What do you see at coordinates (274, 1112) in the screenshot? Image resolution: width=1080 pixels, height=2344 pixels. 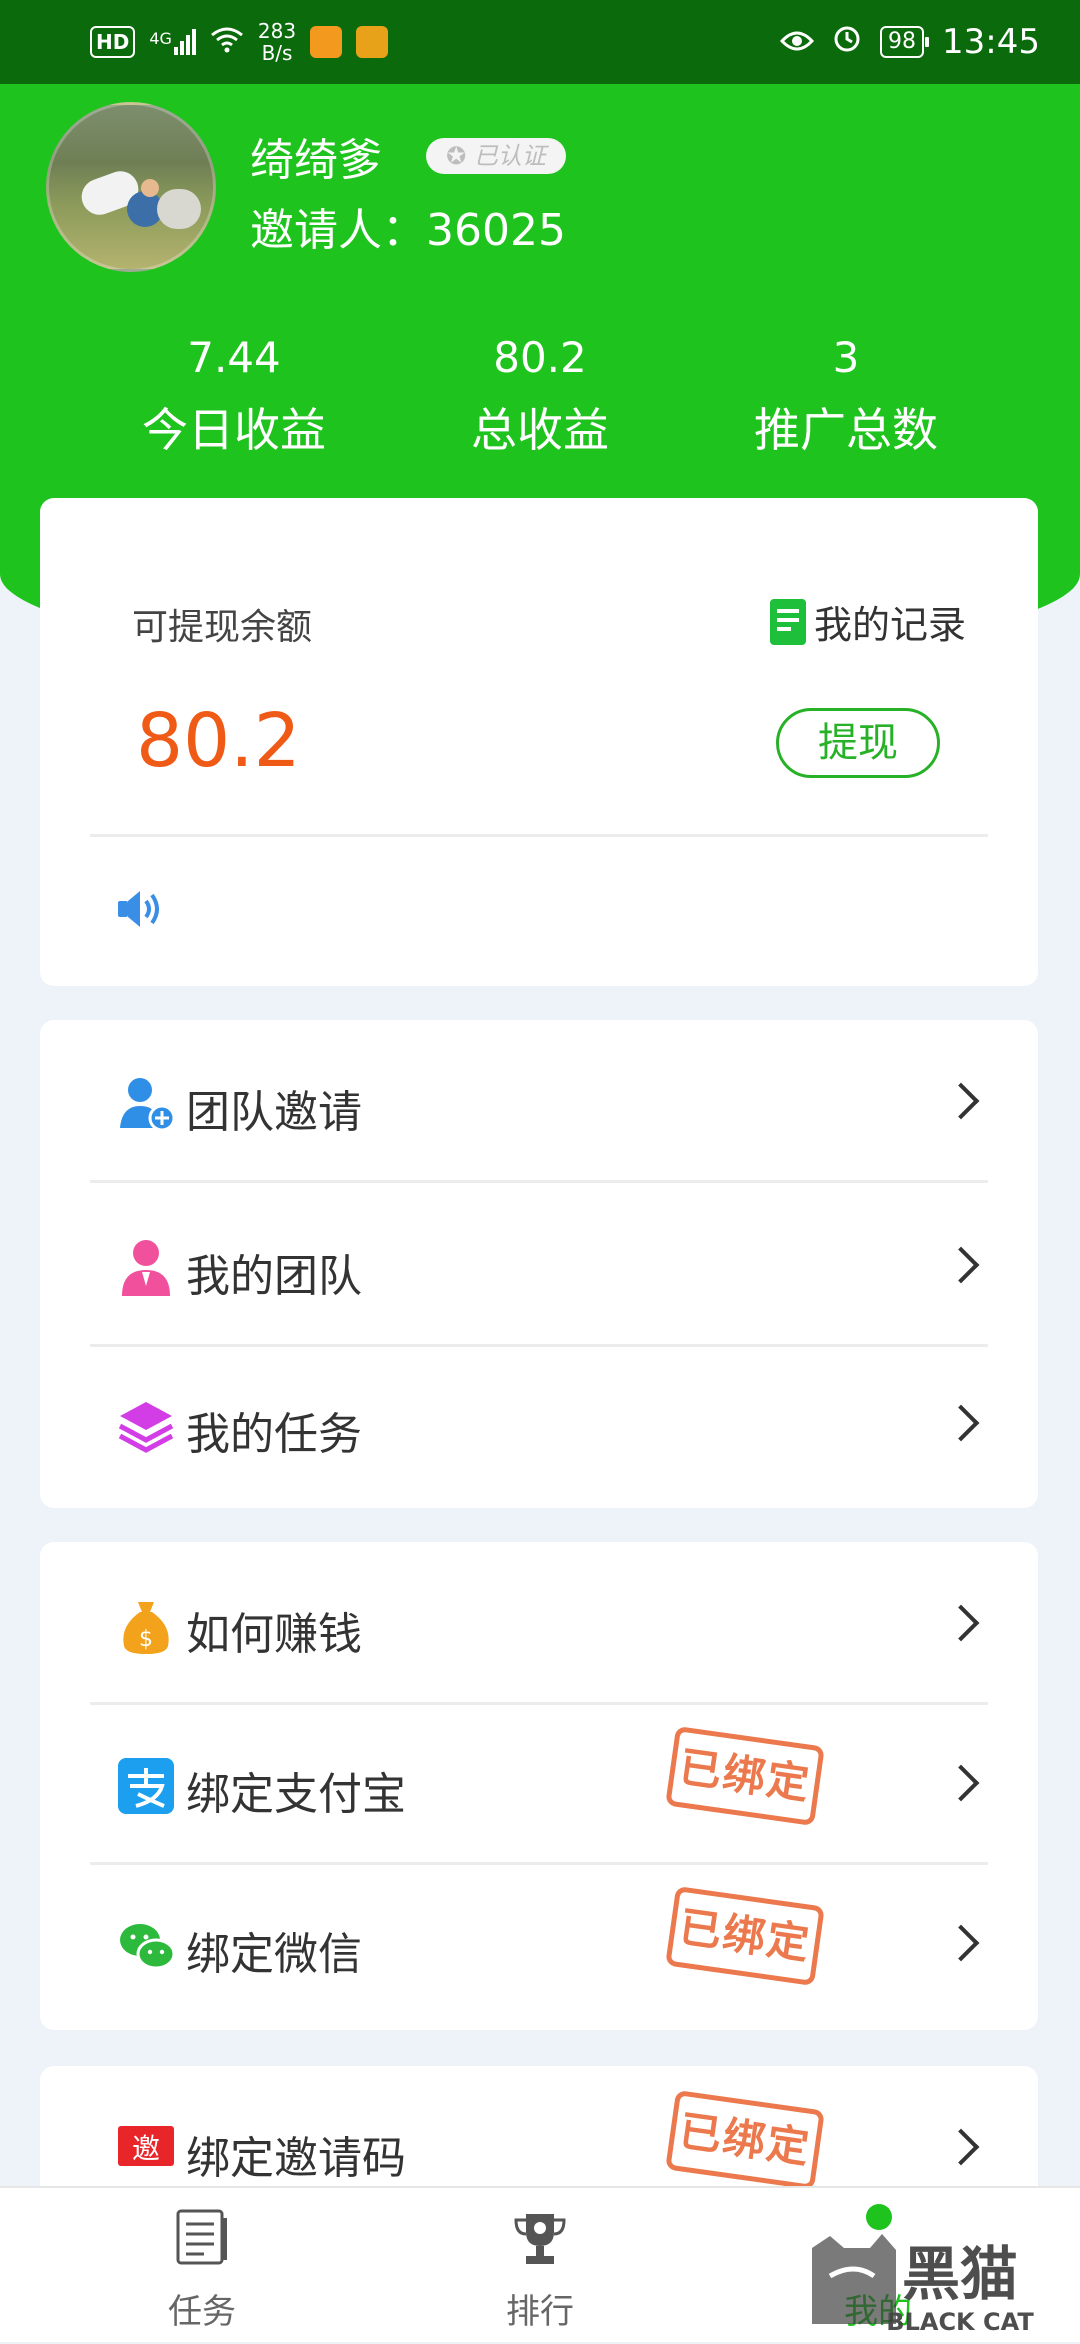 I see `menu-item-label: 团队邀请` at bounding box center [274, 1112].